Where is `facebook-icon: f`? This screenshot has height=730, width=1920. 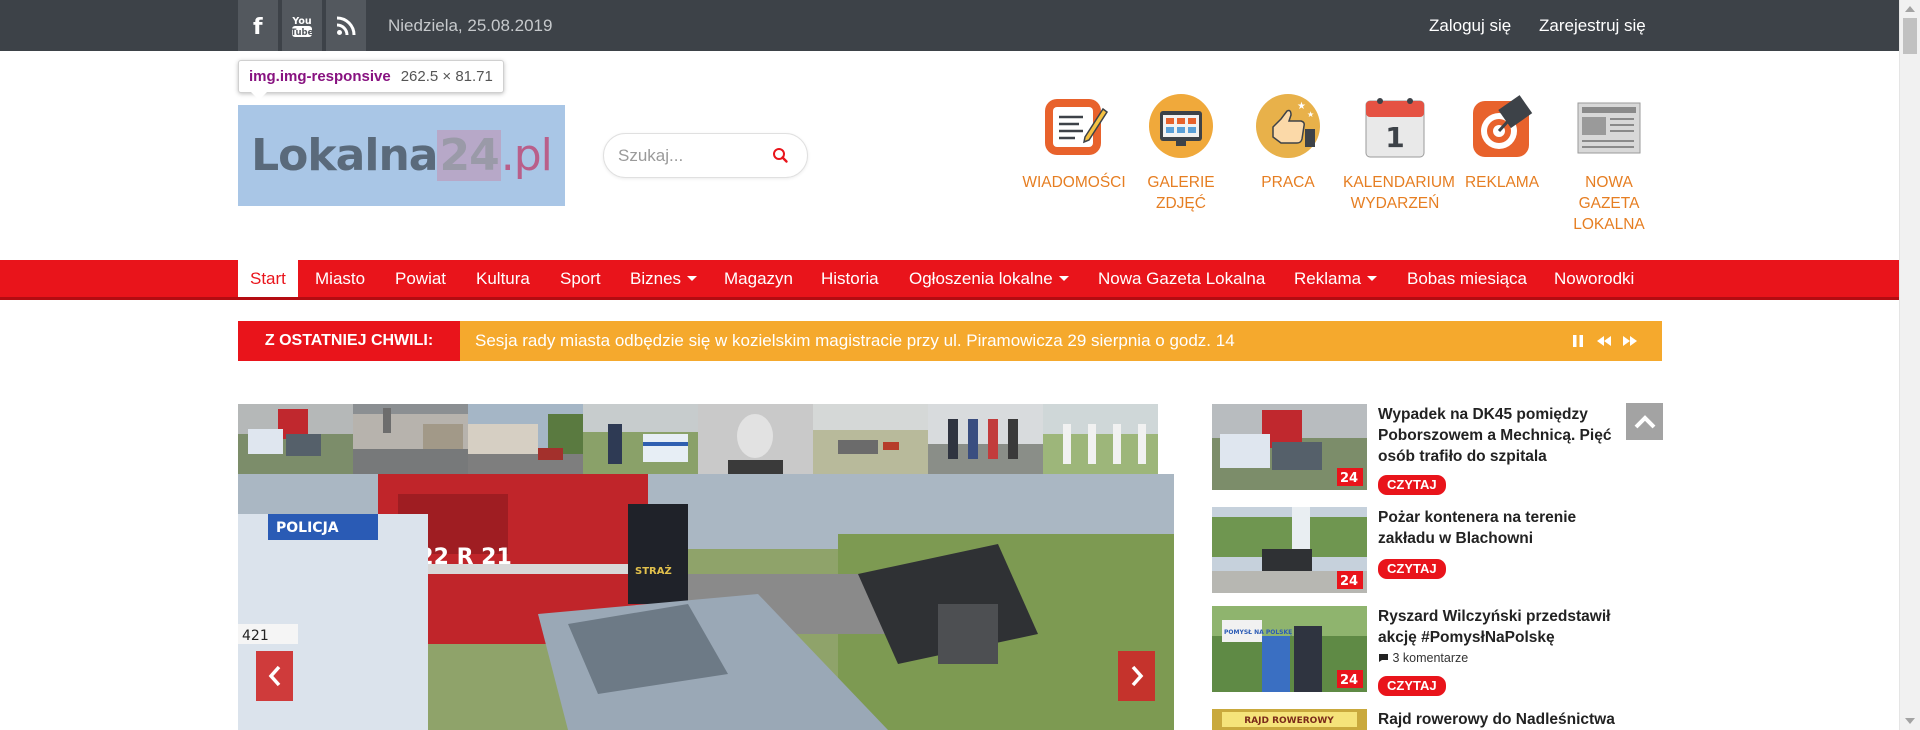
facebook-icon: f is located at coordinates (258, 26).